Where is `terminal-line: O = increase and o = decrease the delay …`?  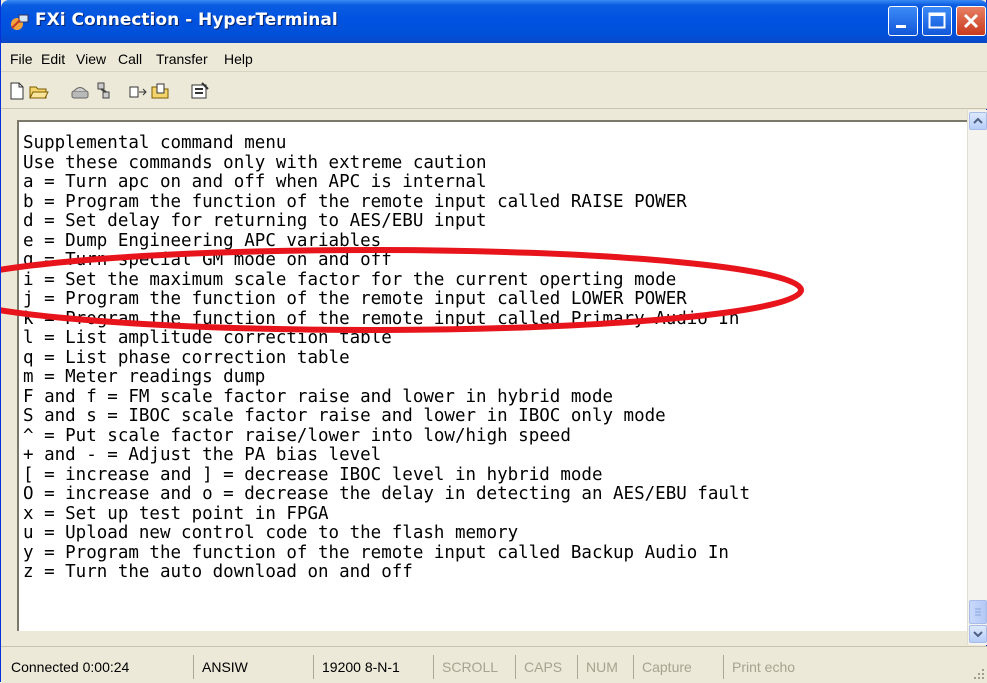
terminal-line: O = increase and o = decrease the delay … is located at coordinates (386, 494).